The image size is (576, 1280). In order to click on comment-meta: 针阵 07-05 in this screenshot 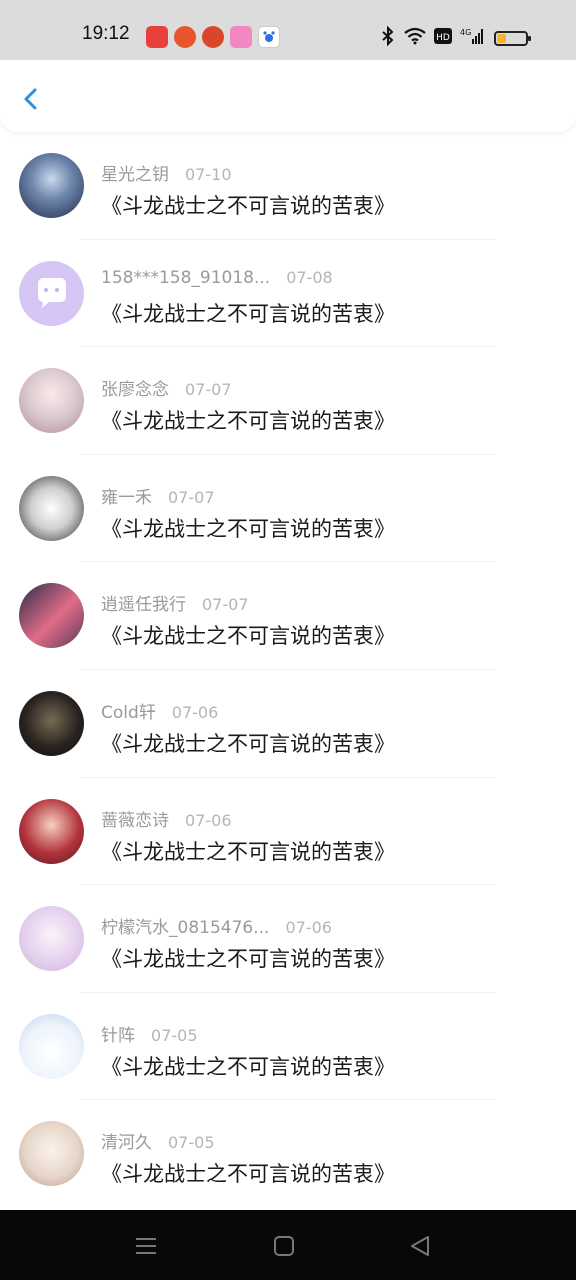, I will do `click(149, 1033)`.